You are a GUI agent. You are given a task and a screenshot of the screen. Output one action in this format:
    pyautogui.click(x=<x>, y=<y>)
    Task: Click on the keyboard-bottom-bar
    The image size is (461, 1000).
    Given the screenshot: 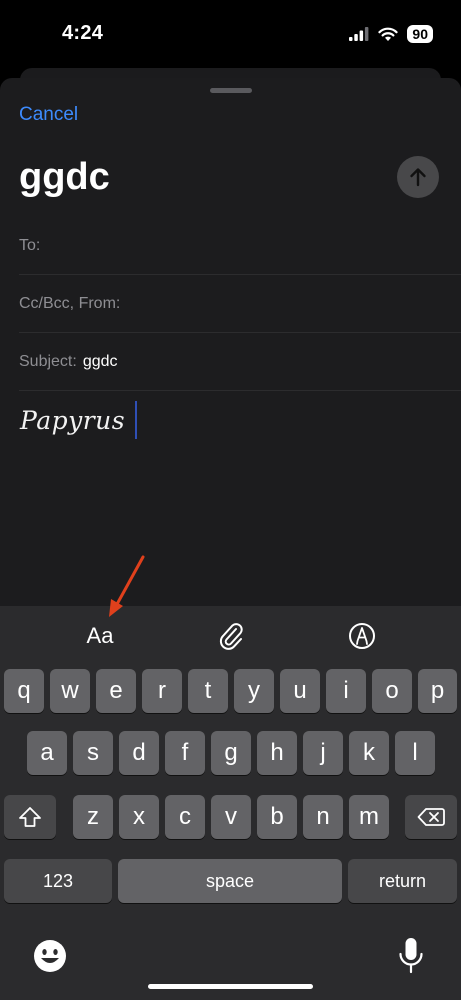 What is the action you would take?
    pyautogui.click(x=230, y=961)
    